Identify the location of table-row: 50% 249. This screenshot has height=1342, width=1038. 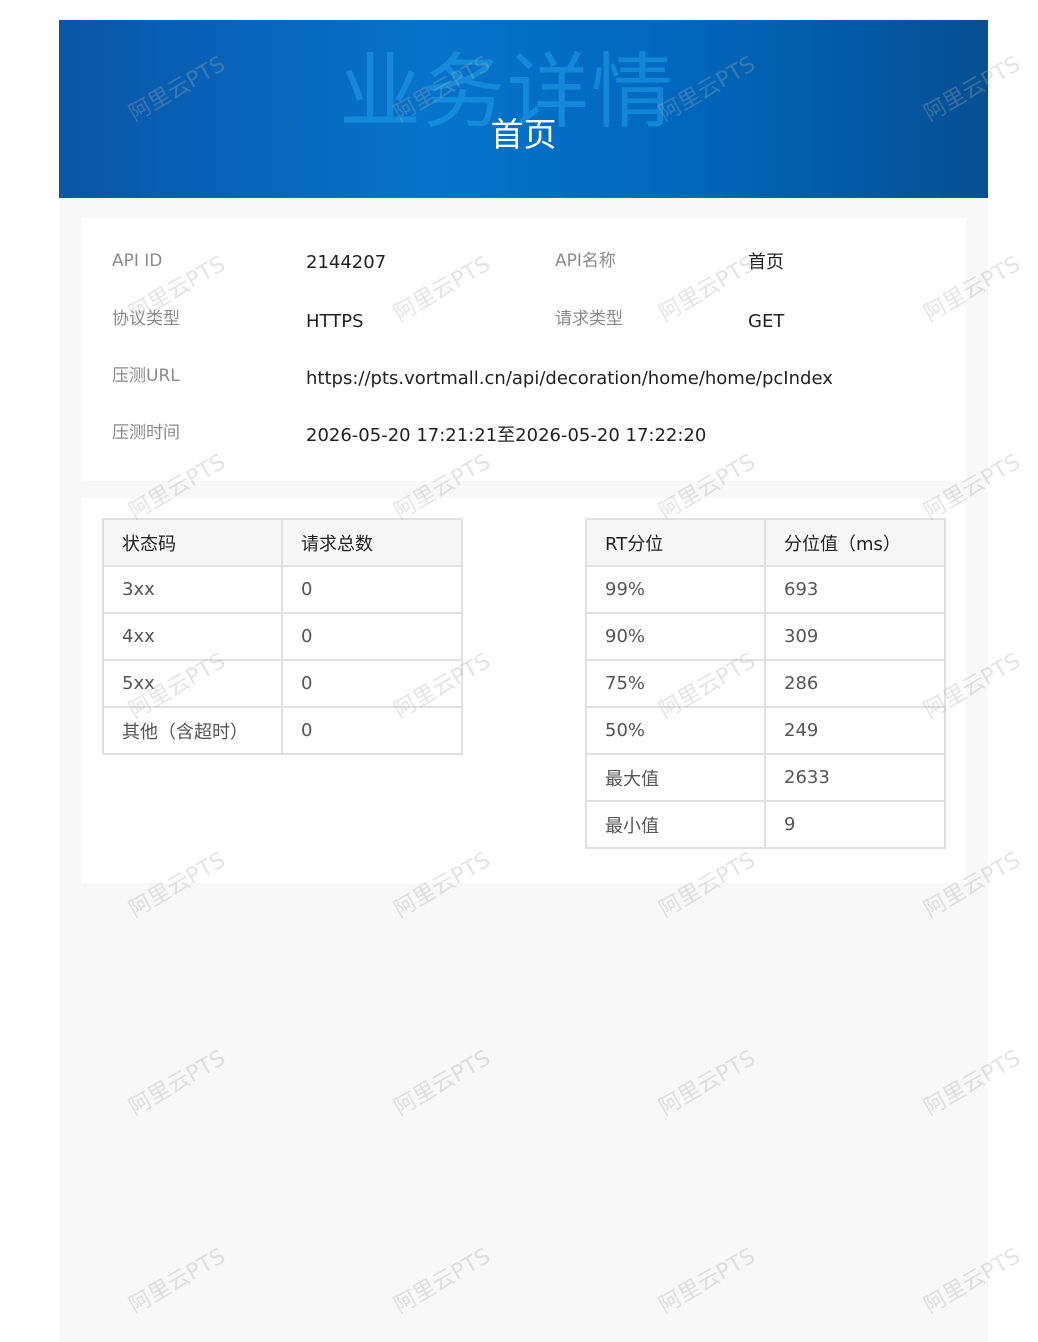
(765, 730).